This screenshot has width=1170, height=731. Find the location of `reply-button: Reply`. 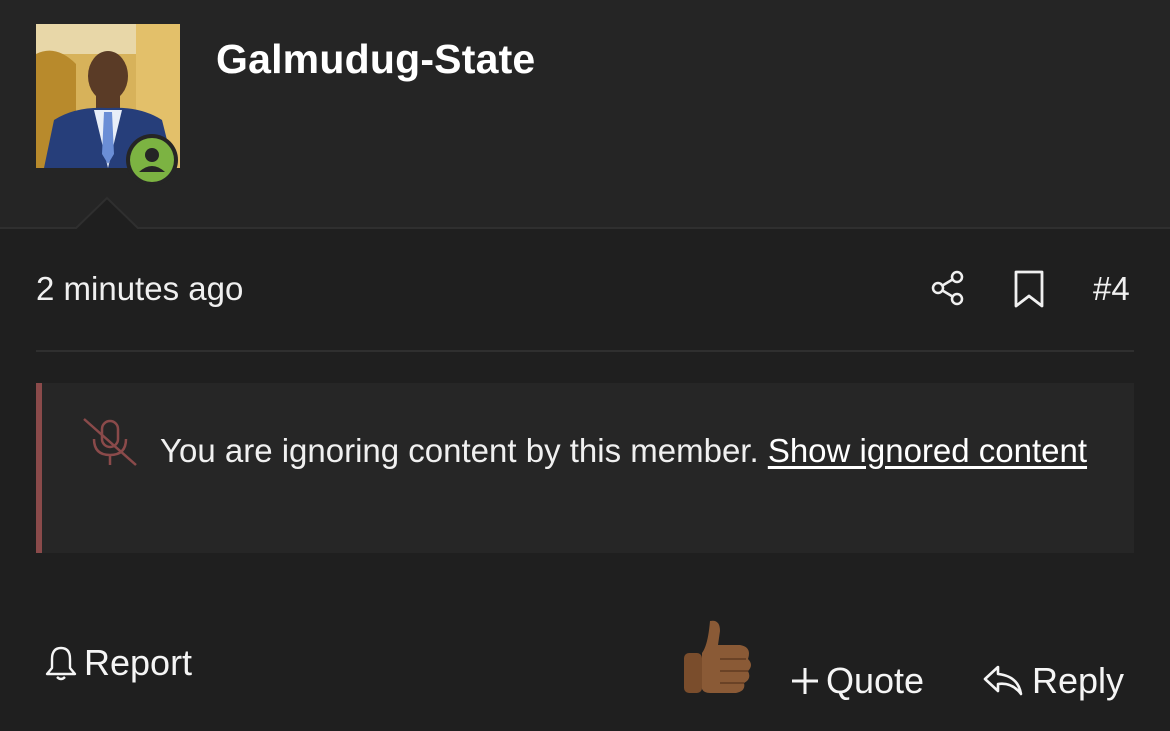

reply-button: Reply is located at coordinates (1053, 681).